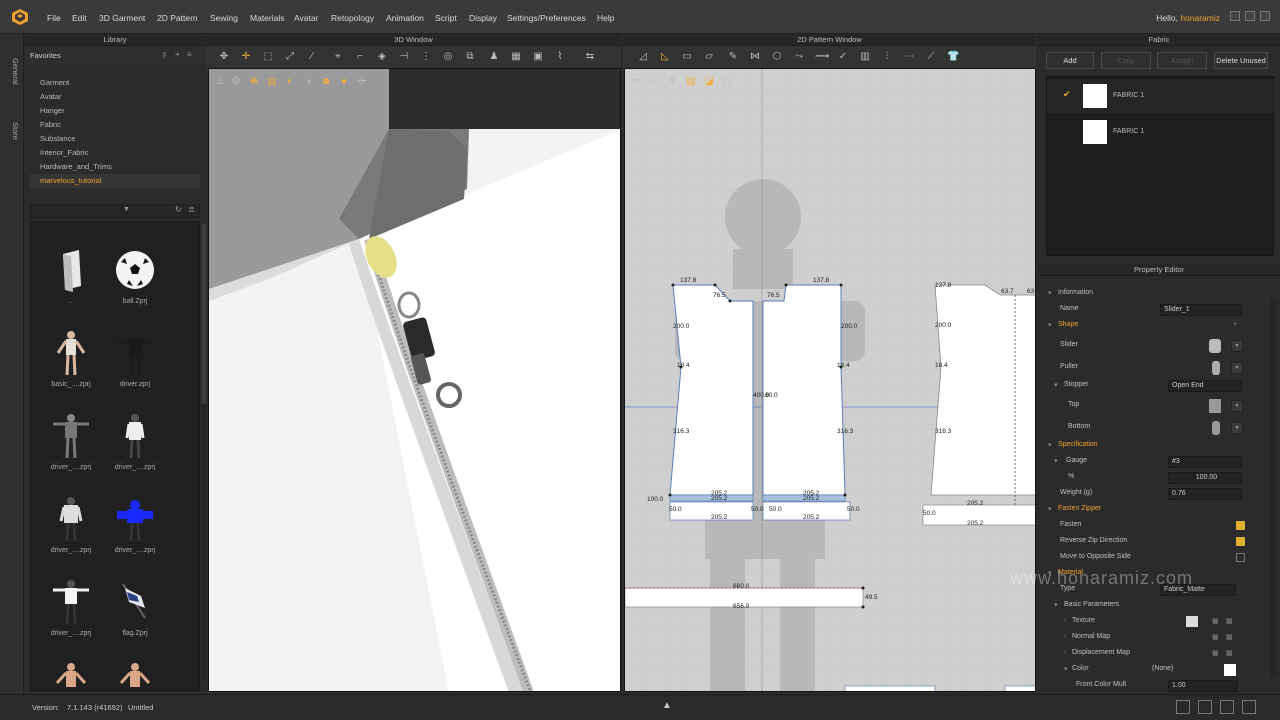 The height and width of the screenshot is (720, 1280). Describe the element at coordinates (1201, 310) in the screenshot. I see `name-input: Slider_1` at that location.